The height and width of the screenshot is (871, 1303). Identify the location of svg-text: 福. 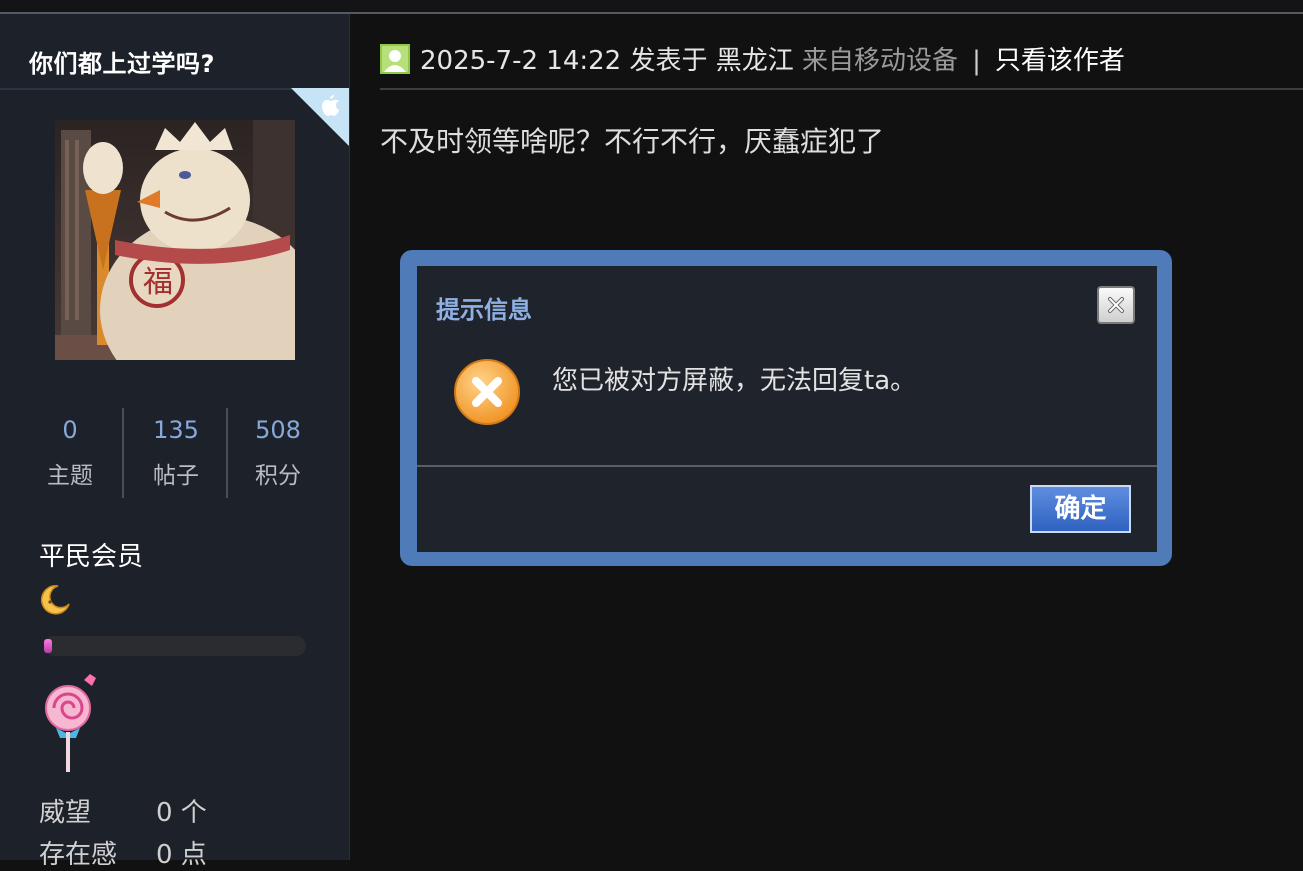
(158, 282).